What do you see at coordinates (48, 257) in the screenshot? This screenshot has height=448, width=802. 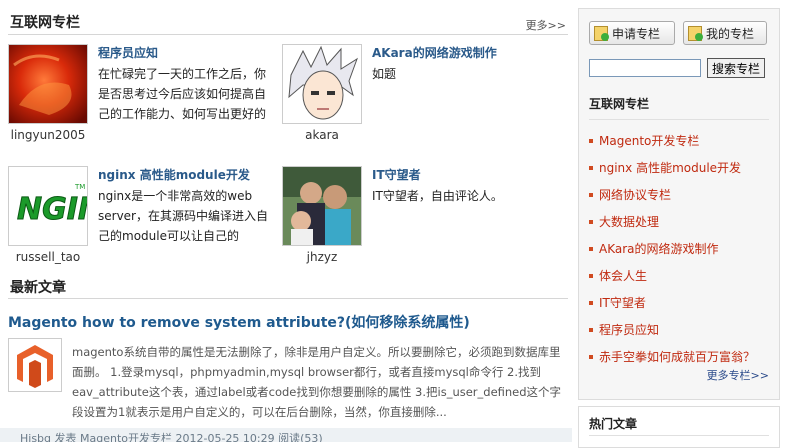 I see `column-author: russell_tao` at bounding box center [48, 257].